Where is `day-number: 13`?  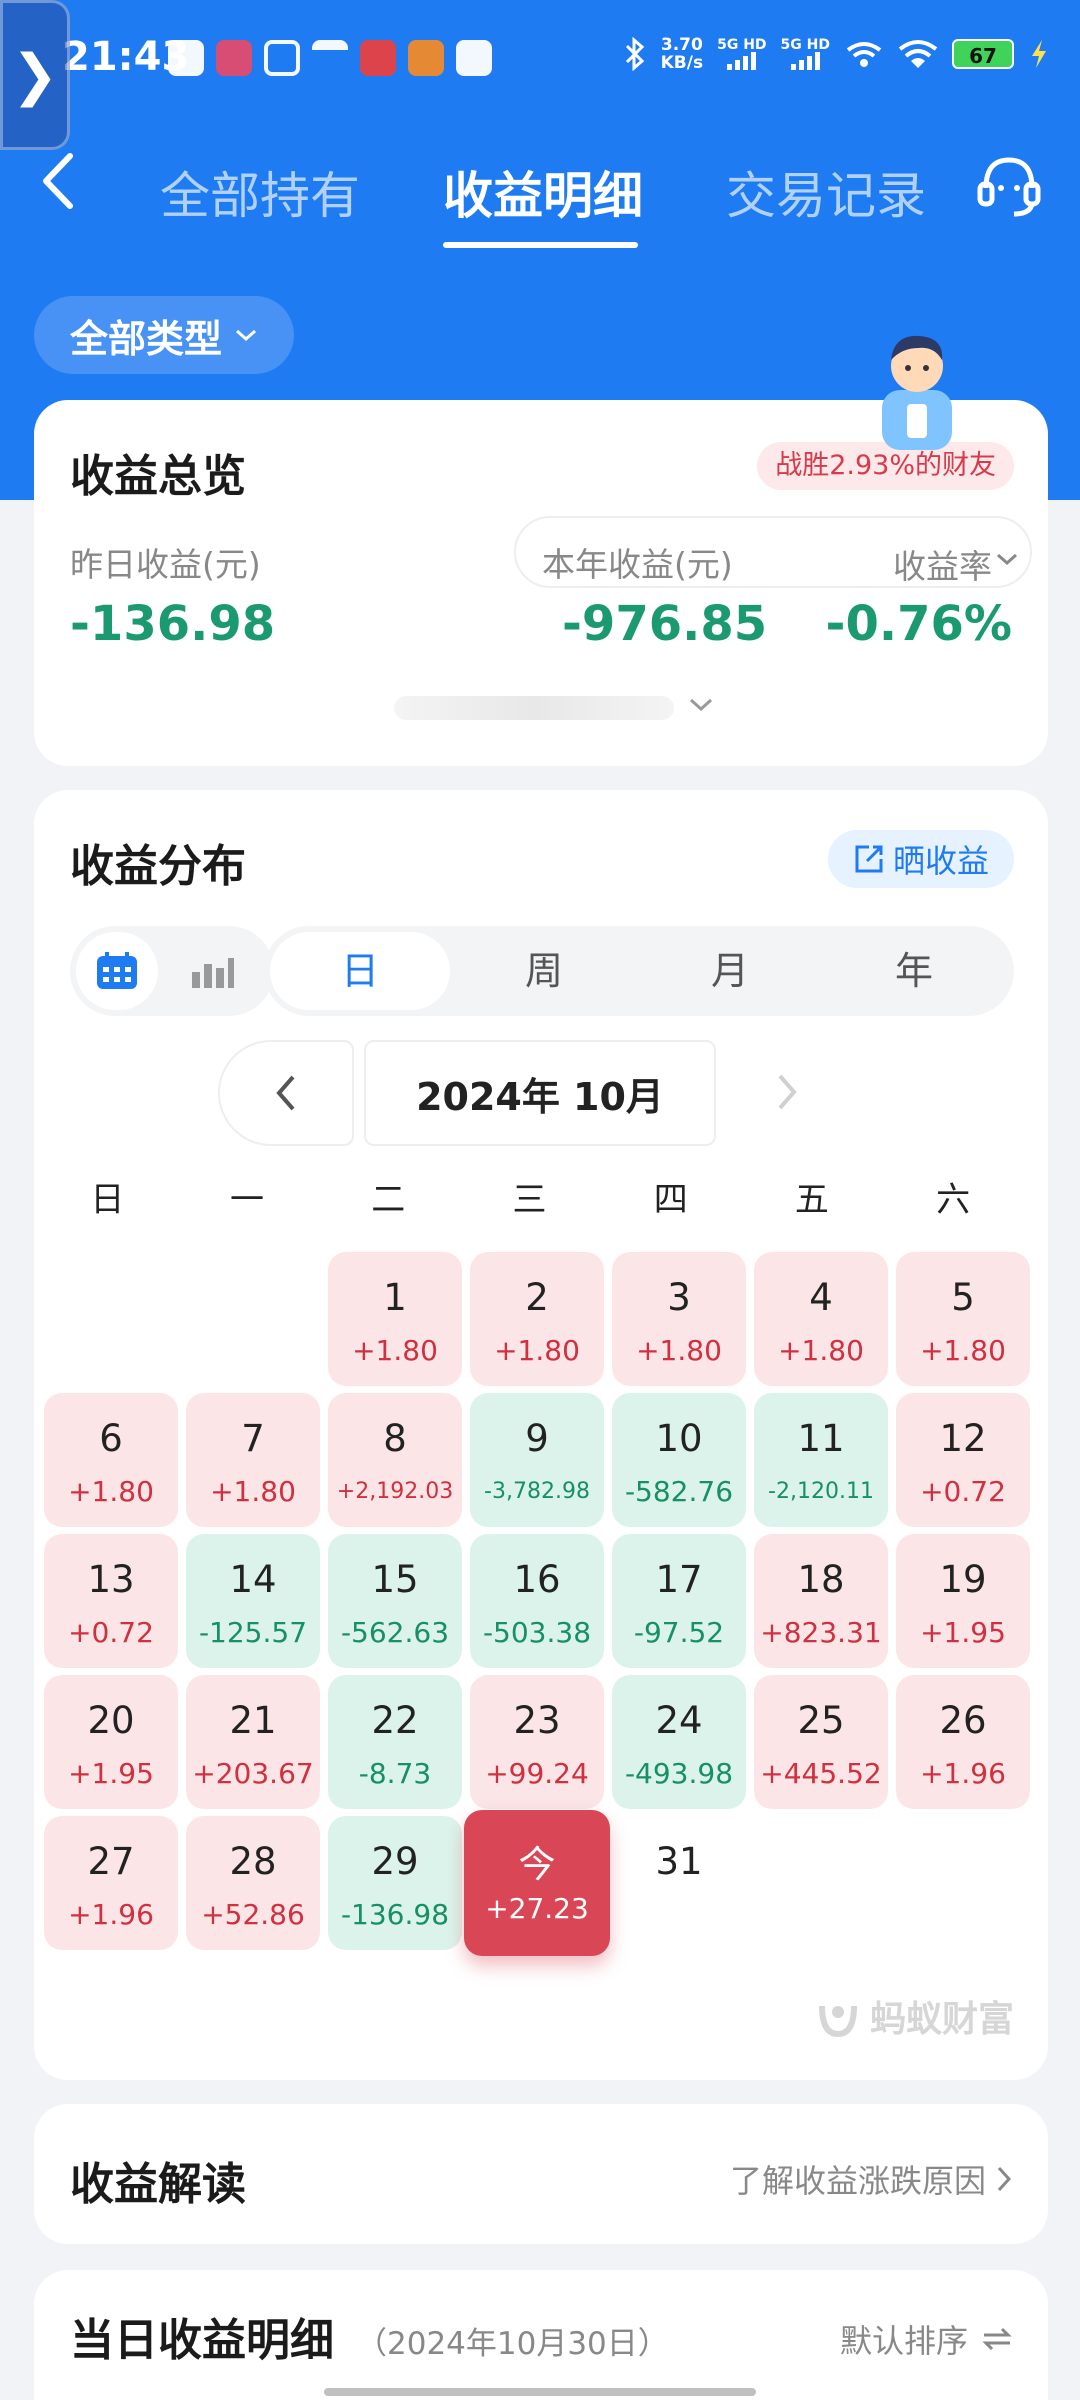
day-number: 13 is located at coordinates (111, 1579).